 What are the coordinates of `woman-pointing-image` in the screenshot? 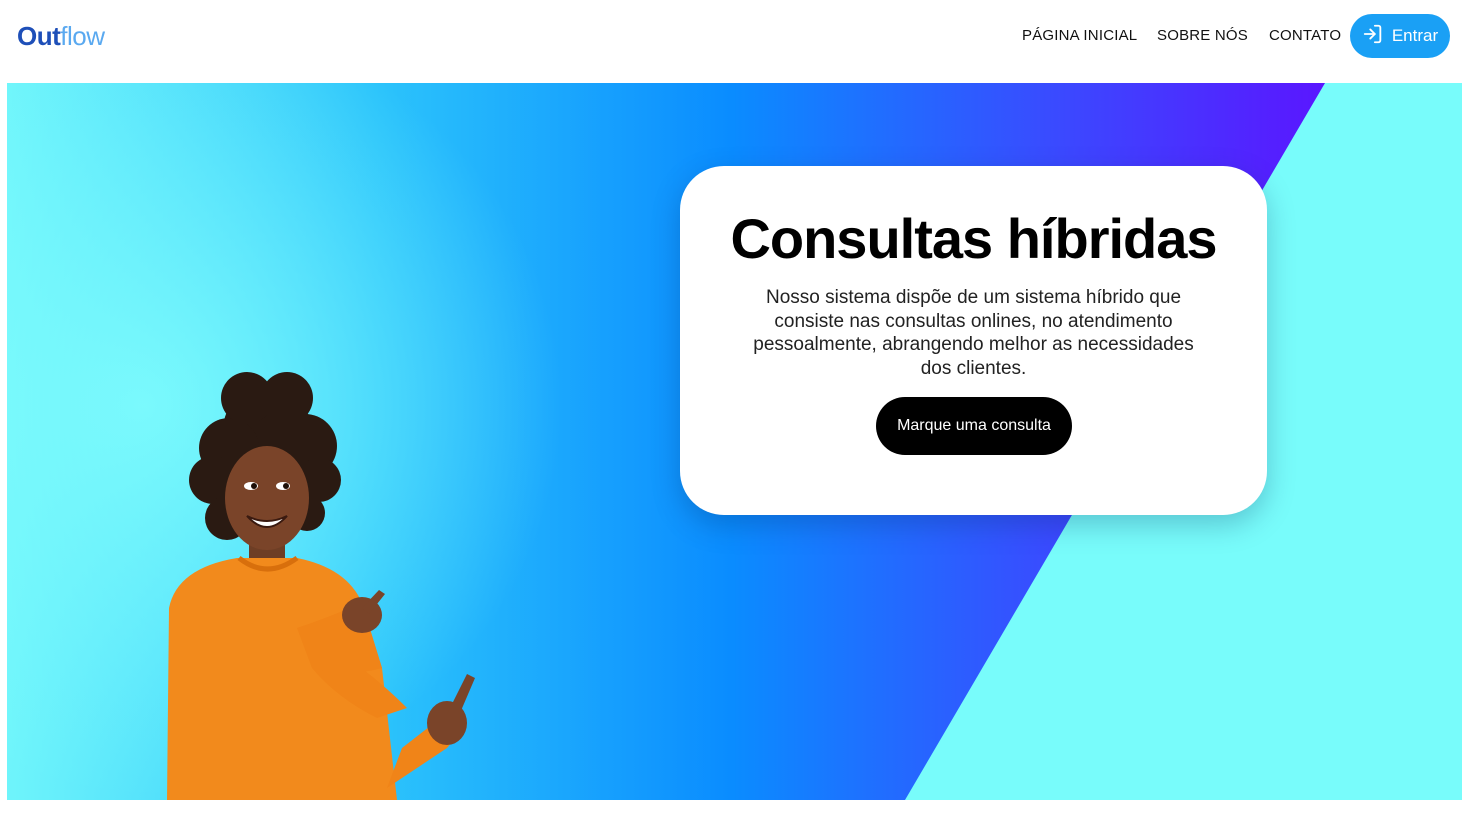 It's located at (321, 586).